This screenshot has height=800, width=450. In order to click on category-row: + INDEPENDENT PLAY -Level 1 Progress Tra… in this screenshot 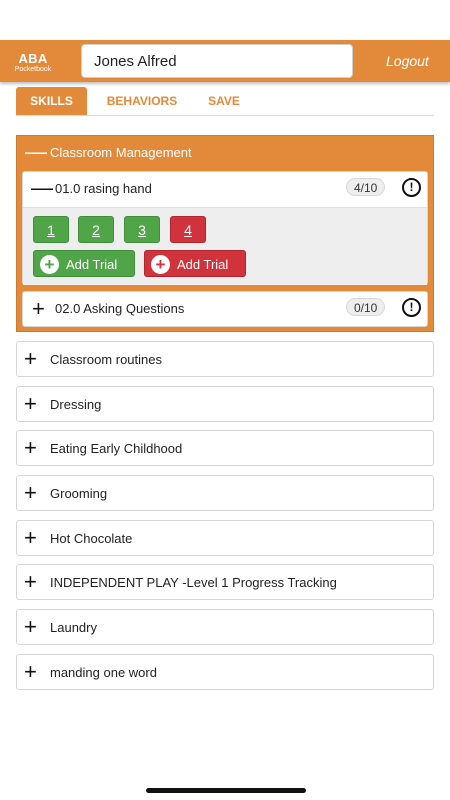, I will do `click(225, 582)`.